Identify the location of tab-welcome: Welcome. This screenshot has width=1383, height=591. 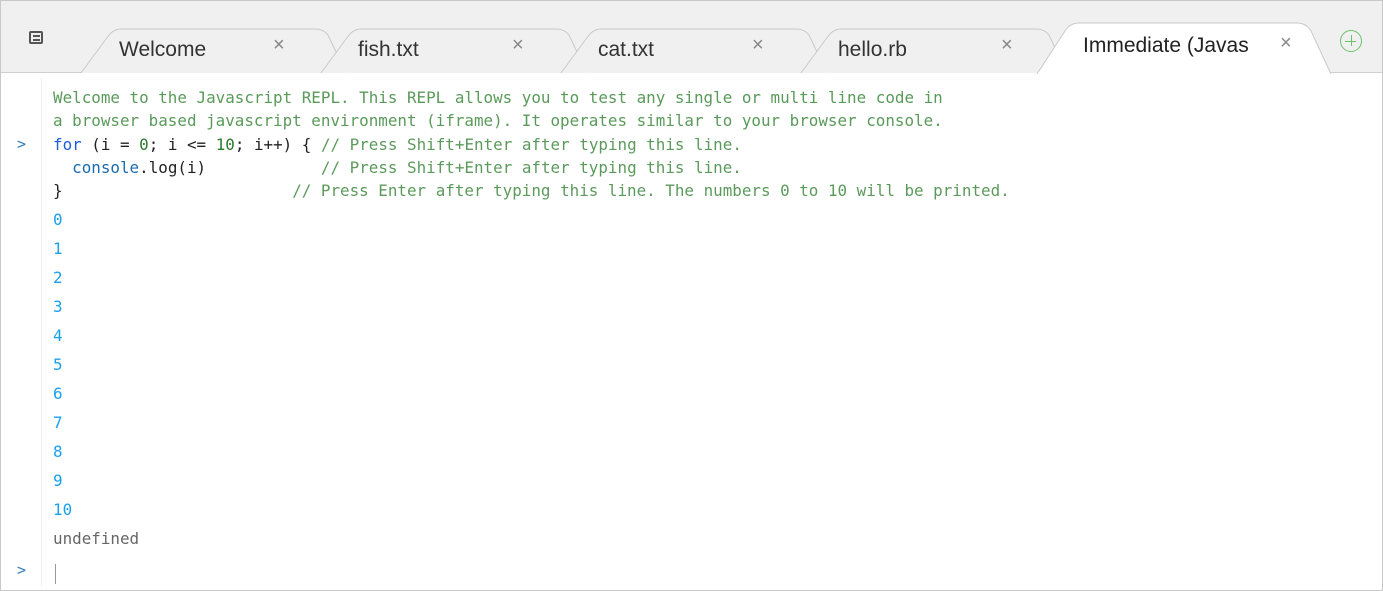
(162, 50).